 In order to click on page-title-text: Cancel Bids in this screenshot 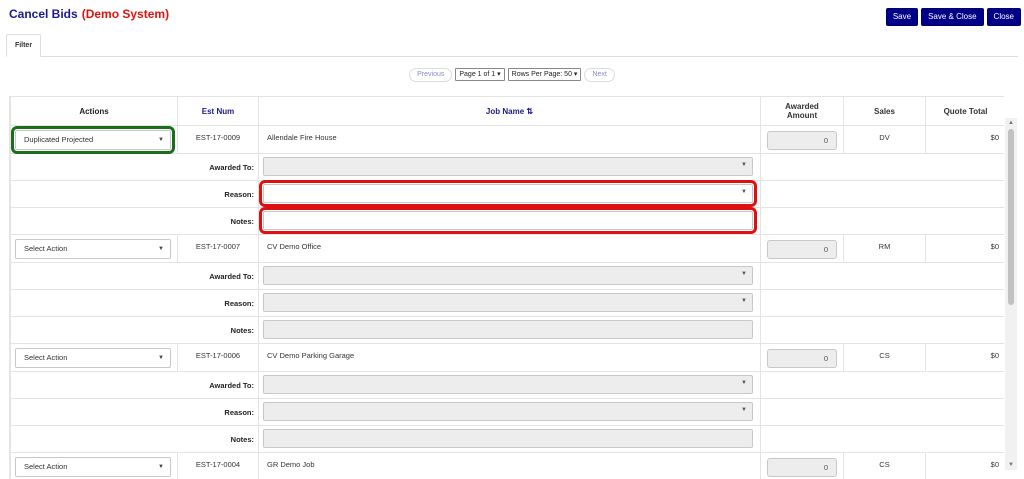, I will do `click(43, 14)`.